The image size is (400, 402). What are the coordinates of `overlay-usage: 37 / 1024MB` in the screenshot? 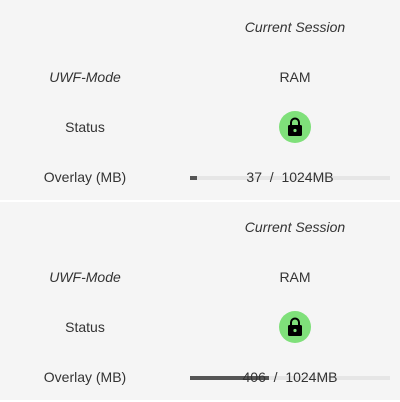 It's located at (290, 177).